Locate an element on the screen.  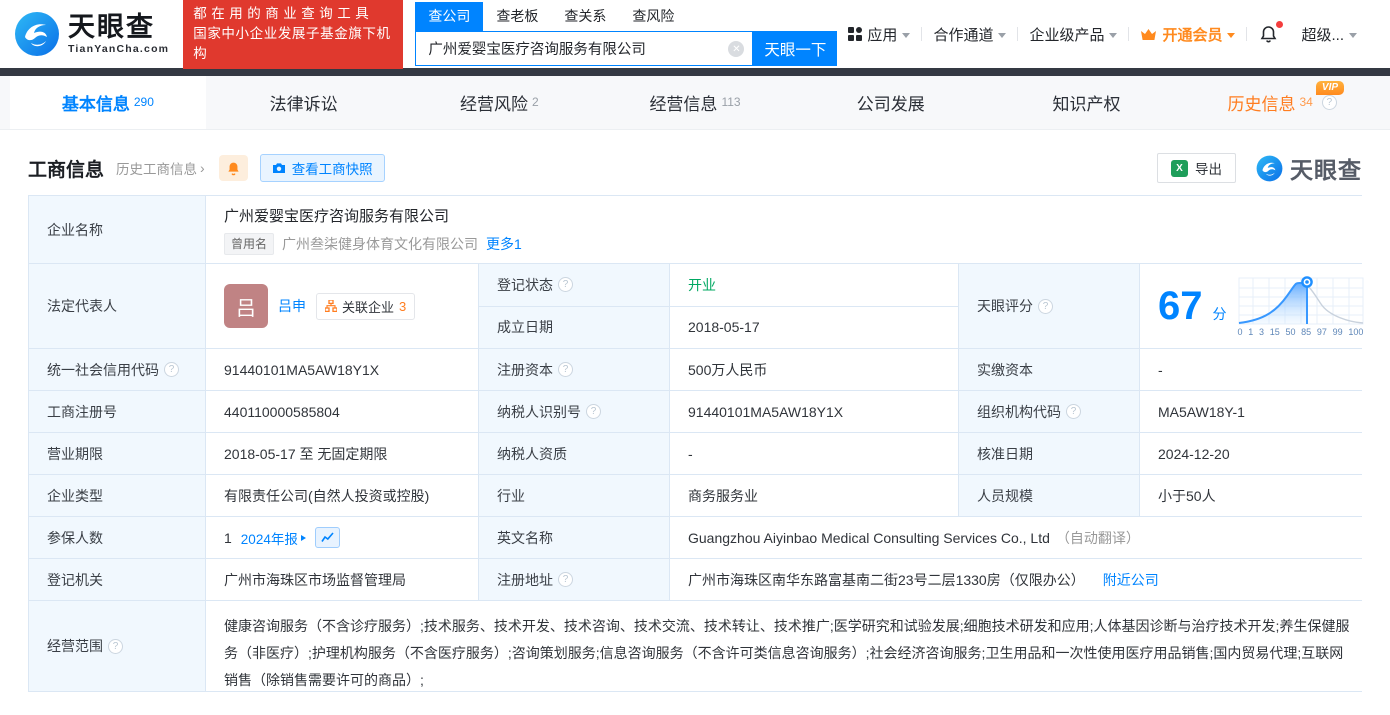
tab-label: 知识产权 is located at coordinates (1086, 104).